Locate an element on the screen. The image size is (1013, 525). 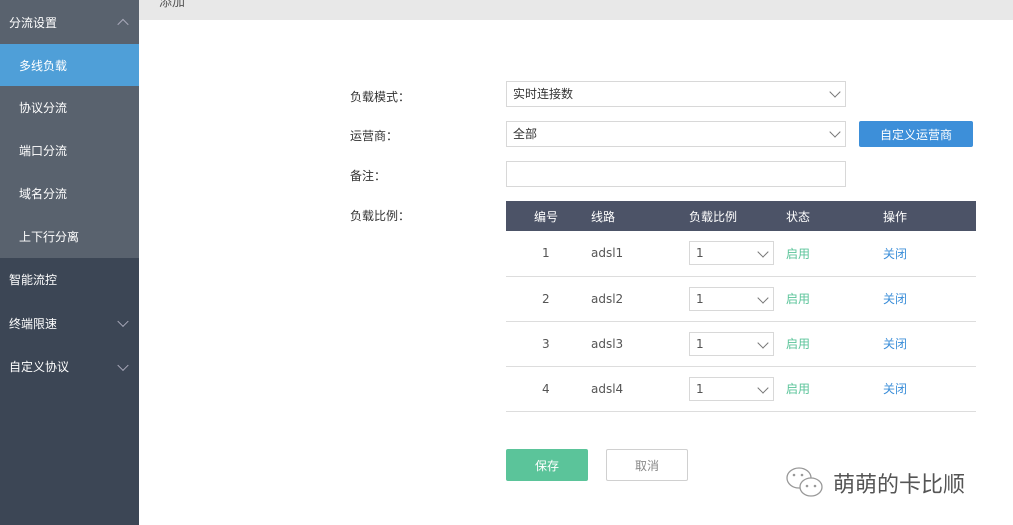
sidebar-item-protocol-split: 协议分流 is located at coordinates (69, 107).